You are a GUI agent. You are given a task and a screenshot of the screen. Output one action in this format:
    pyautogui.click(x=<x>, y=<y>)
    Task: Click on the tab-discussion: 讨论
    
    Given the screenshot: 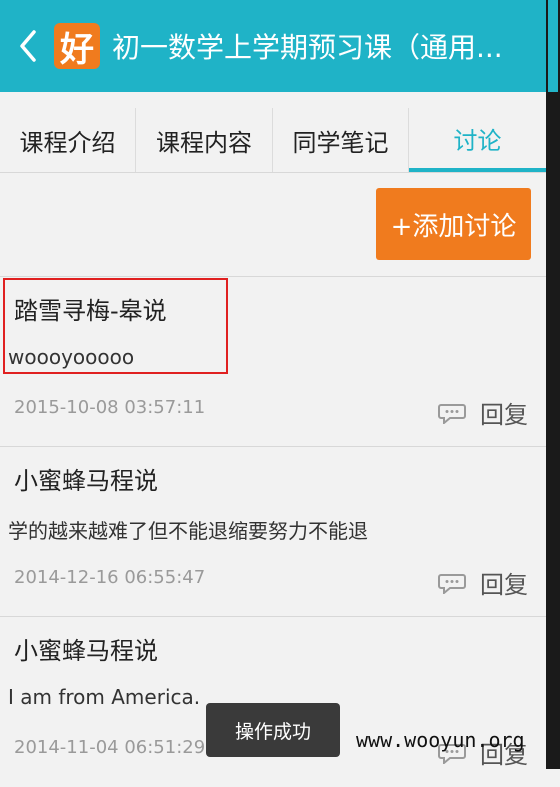 What is the action you would take?
    pyautogui.click(x=477, y=140)
    